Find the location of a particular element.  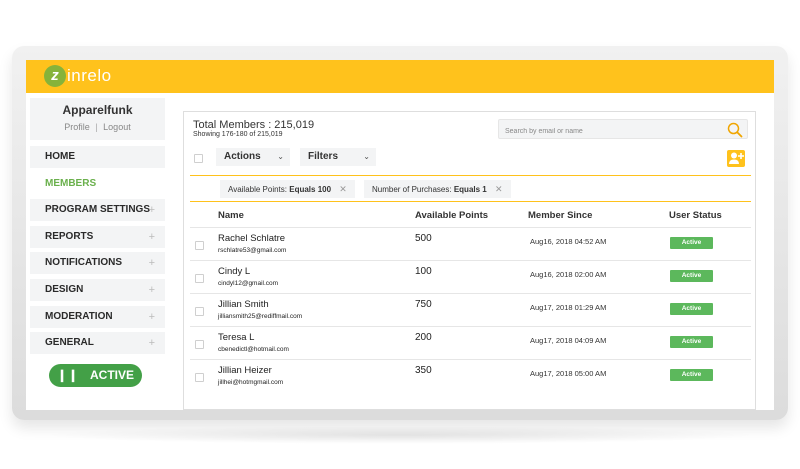

account-box: Apparelfunk Profile | Logout is located at coordinates (97, 119).